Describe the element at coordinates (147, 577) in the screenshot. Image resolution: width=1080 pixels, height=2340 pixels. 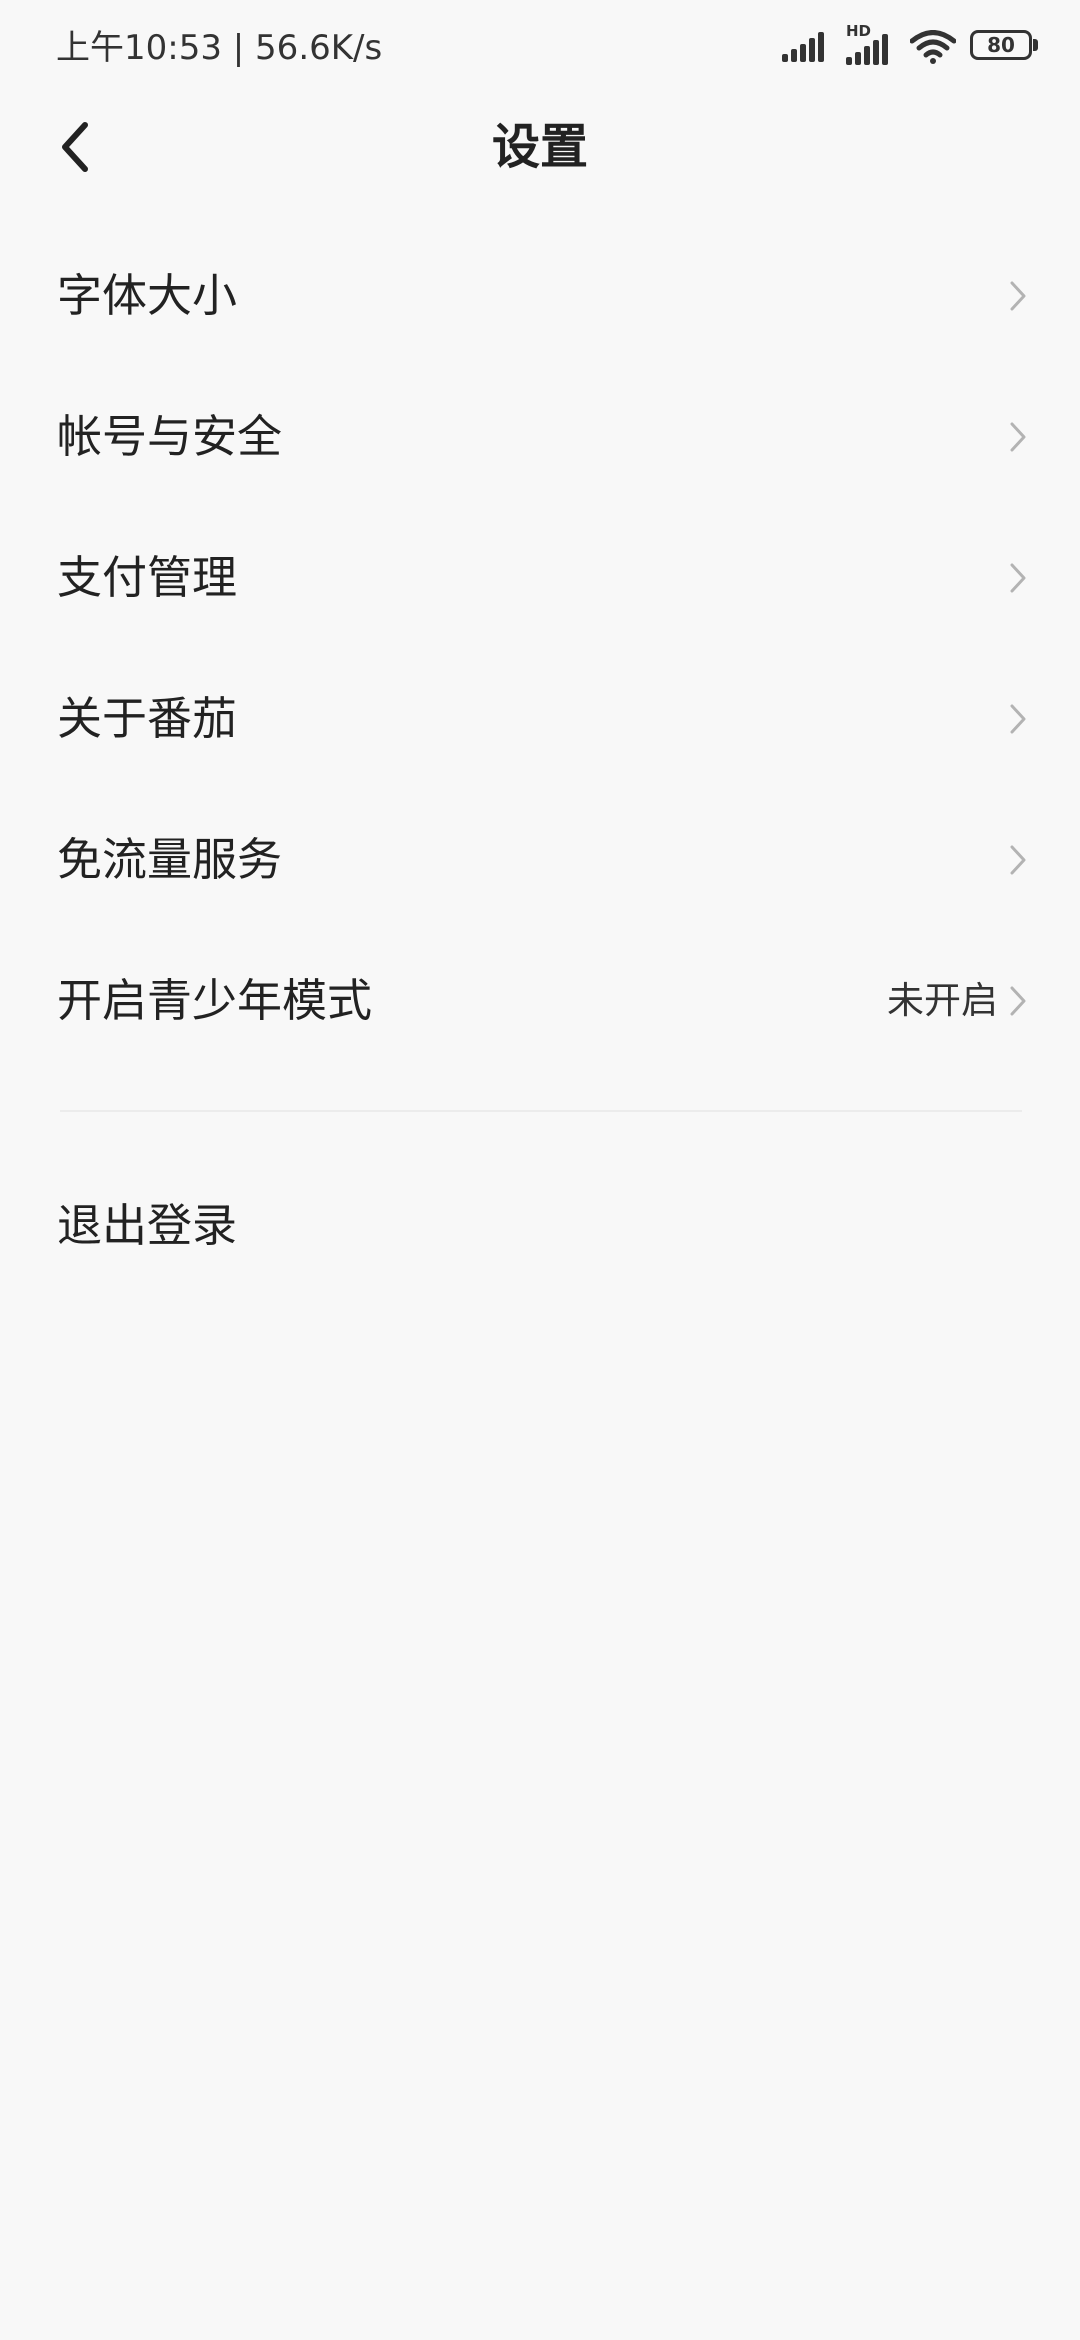
I see `setting-label: 支付管理` at that location.